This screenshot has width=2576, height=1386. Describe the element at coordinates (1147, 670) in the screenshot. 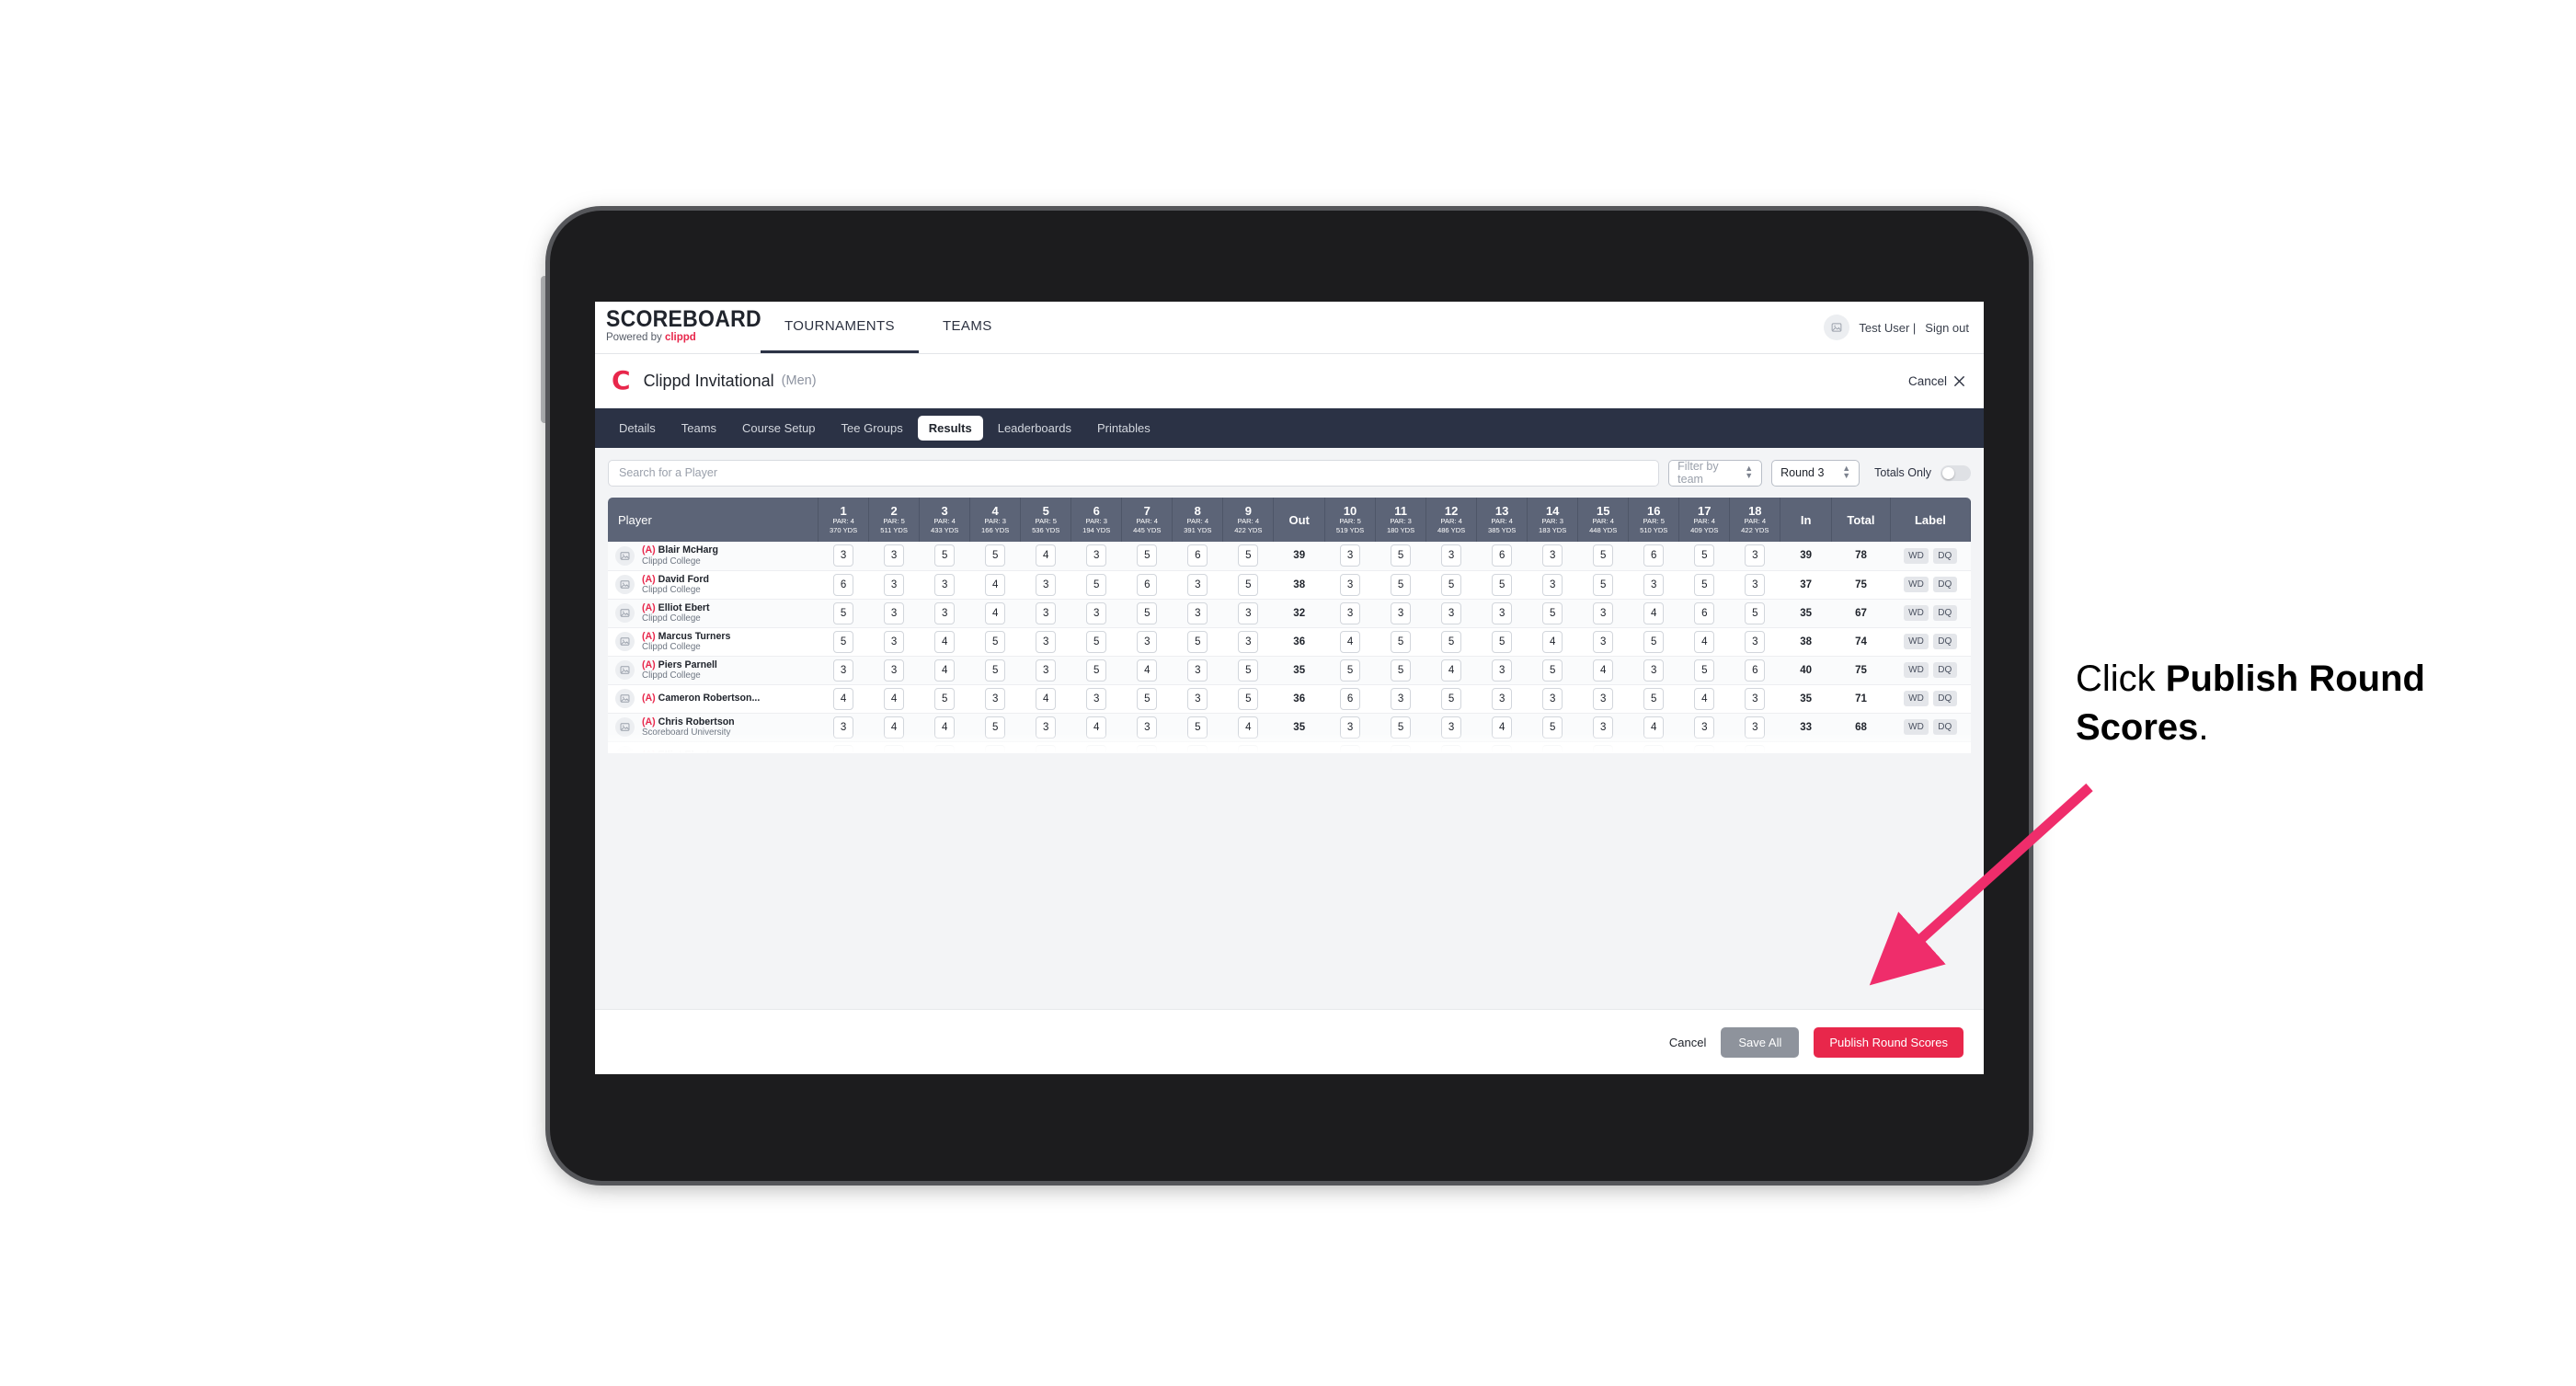

I see `score-cell-hole-7: 4` at that location.